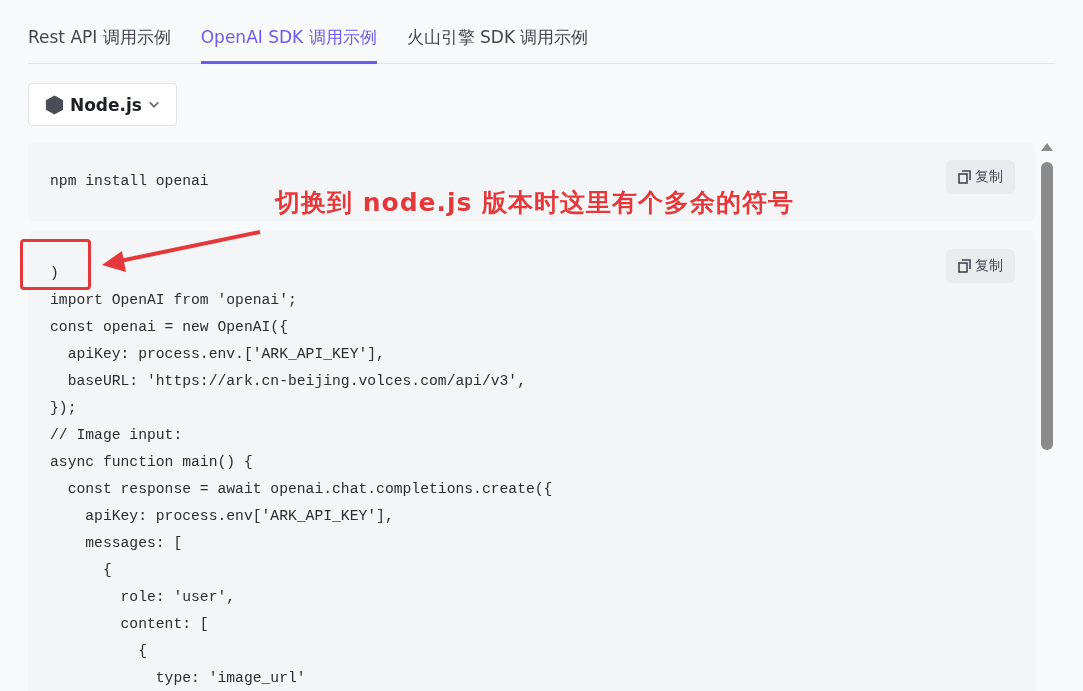 This screenshot has width=1083, height=691. What do you see at coordinates (296, 381) in the screenshot?
I see `code-line: baseURL: 'https://ark.cn-beijing.volces.com/api/v3',` at bounding box center [296, 381].